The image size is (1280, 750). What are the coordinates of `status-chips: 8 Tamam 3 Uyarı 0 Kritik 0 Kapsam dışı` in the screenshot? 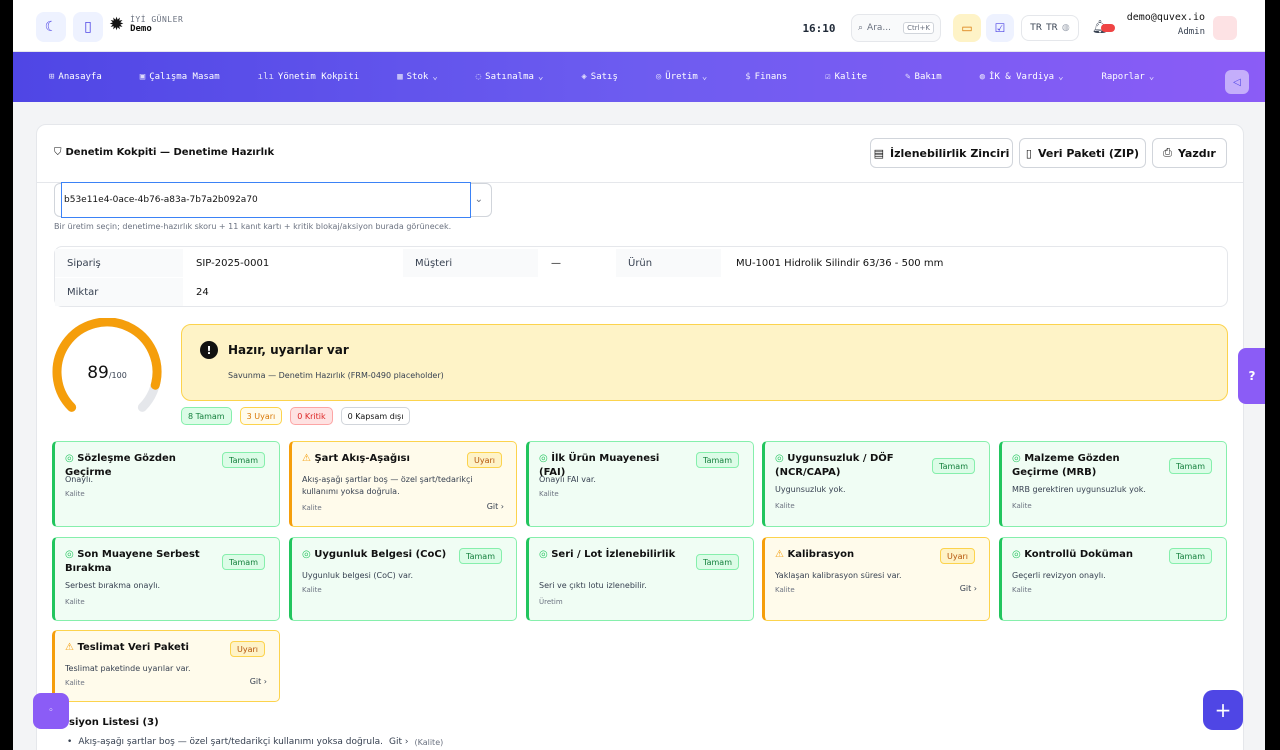 It's located at (296, 416).